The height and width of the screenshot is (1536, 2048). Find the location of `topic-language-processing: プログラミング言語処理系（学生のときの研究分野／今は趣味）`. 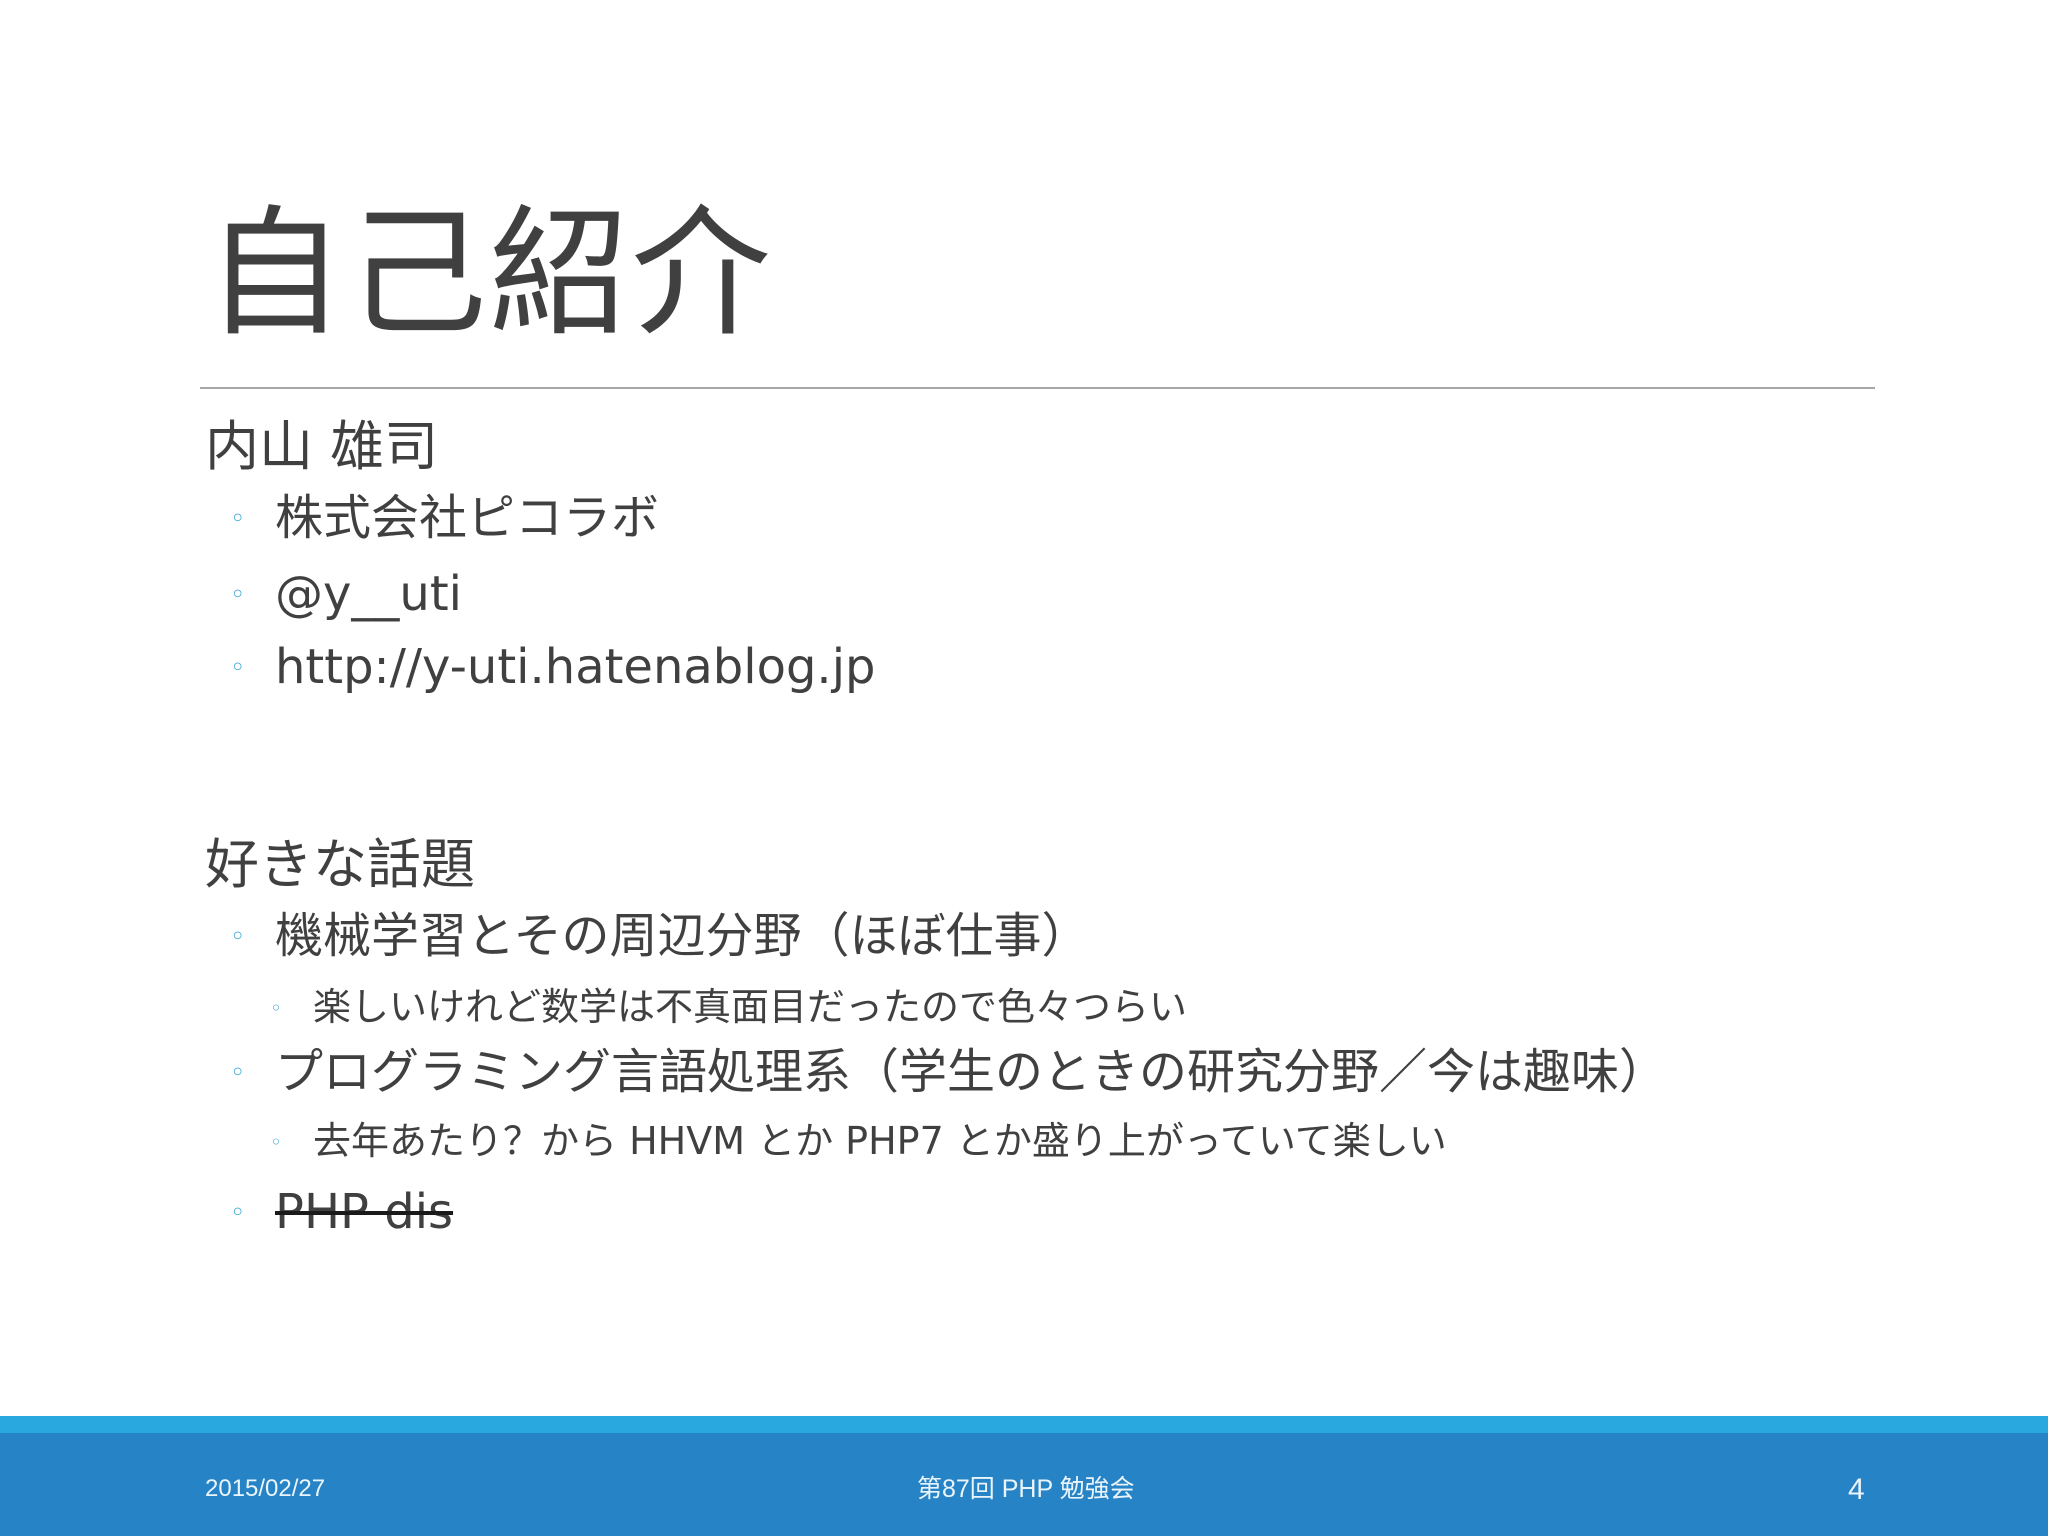

topic-language-processing: プログラミング言語処理系（学生のときの研究分野／今は趣味） is located at coordinates (971, 1072).